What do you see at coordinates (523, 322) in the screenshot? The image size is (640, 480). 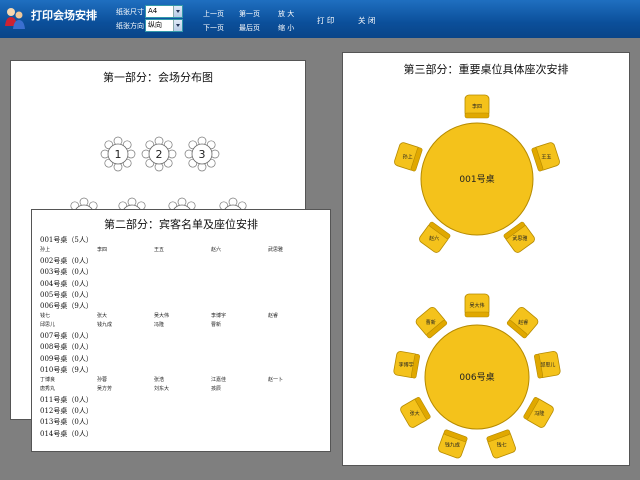 I see `seat-name: 赵睿` at bounding box center [523, 322].